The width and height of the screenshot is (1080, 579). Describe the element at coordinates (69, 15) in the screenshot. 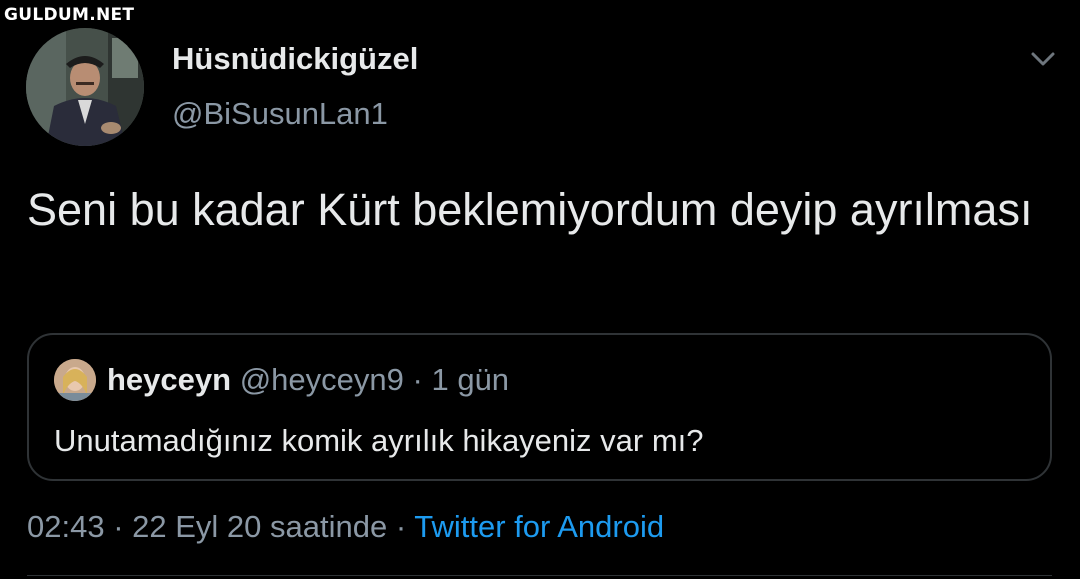

I see `site-watermark: GULDUM.NET` at that location.